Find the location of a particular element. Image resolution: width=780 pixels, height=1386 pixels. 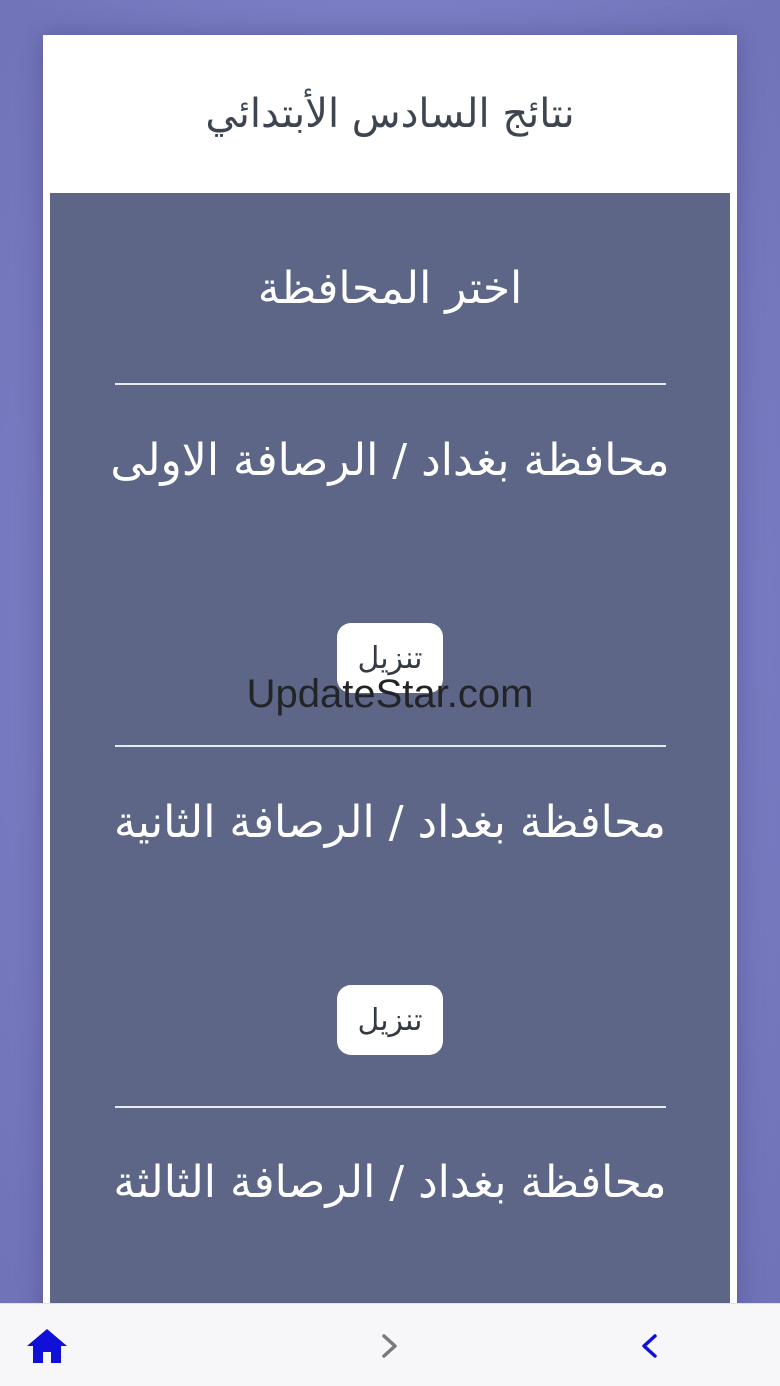

province-item-title: محافظة بغداد / الرصافة الاولى is located at coordinates (390, 460).